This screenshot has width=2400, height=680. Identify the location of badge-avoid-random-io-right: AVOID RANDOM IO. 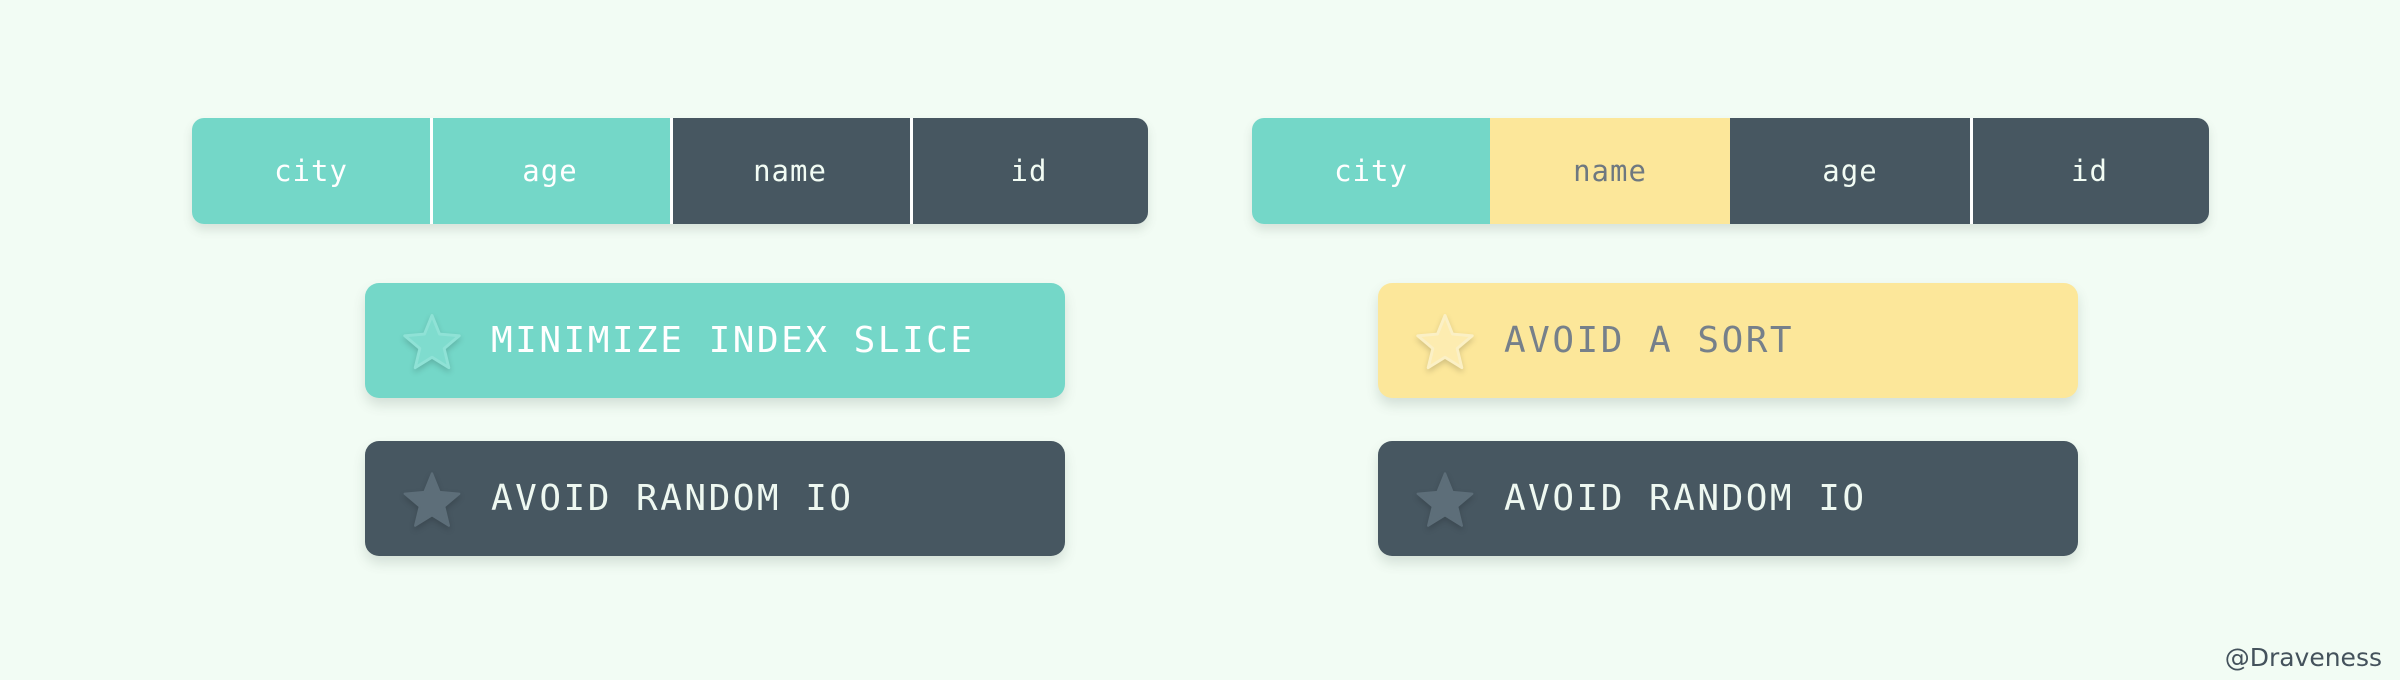
(1728, 498).